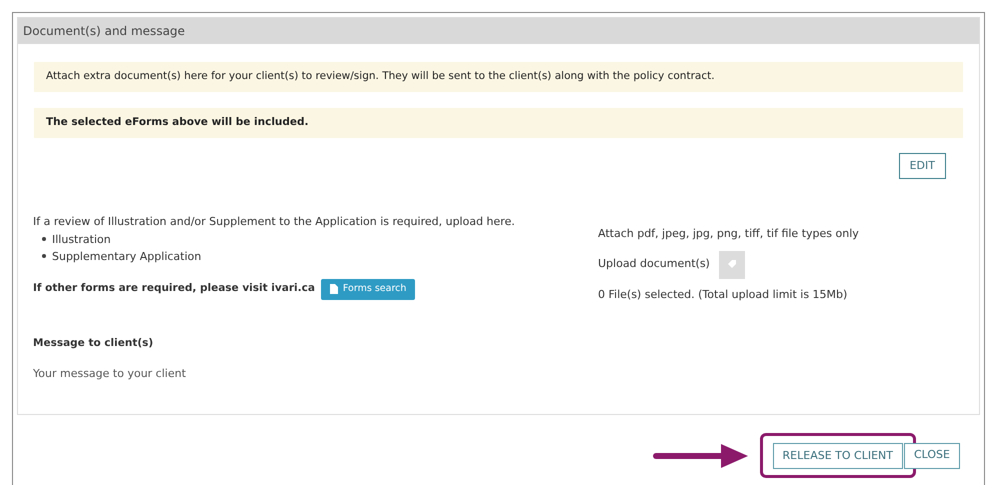  What do you see at coordinates (274, 222) in the screenshot?
I see `instruction-text: If a review of Illustration and/or Supplement to the Application is required, upload here.` at bounding box center [274, 222].